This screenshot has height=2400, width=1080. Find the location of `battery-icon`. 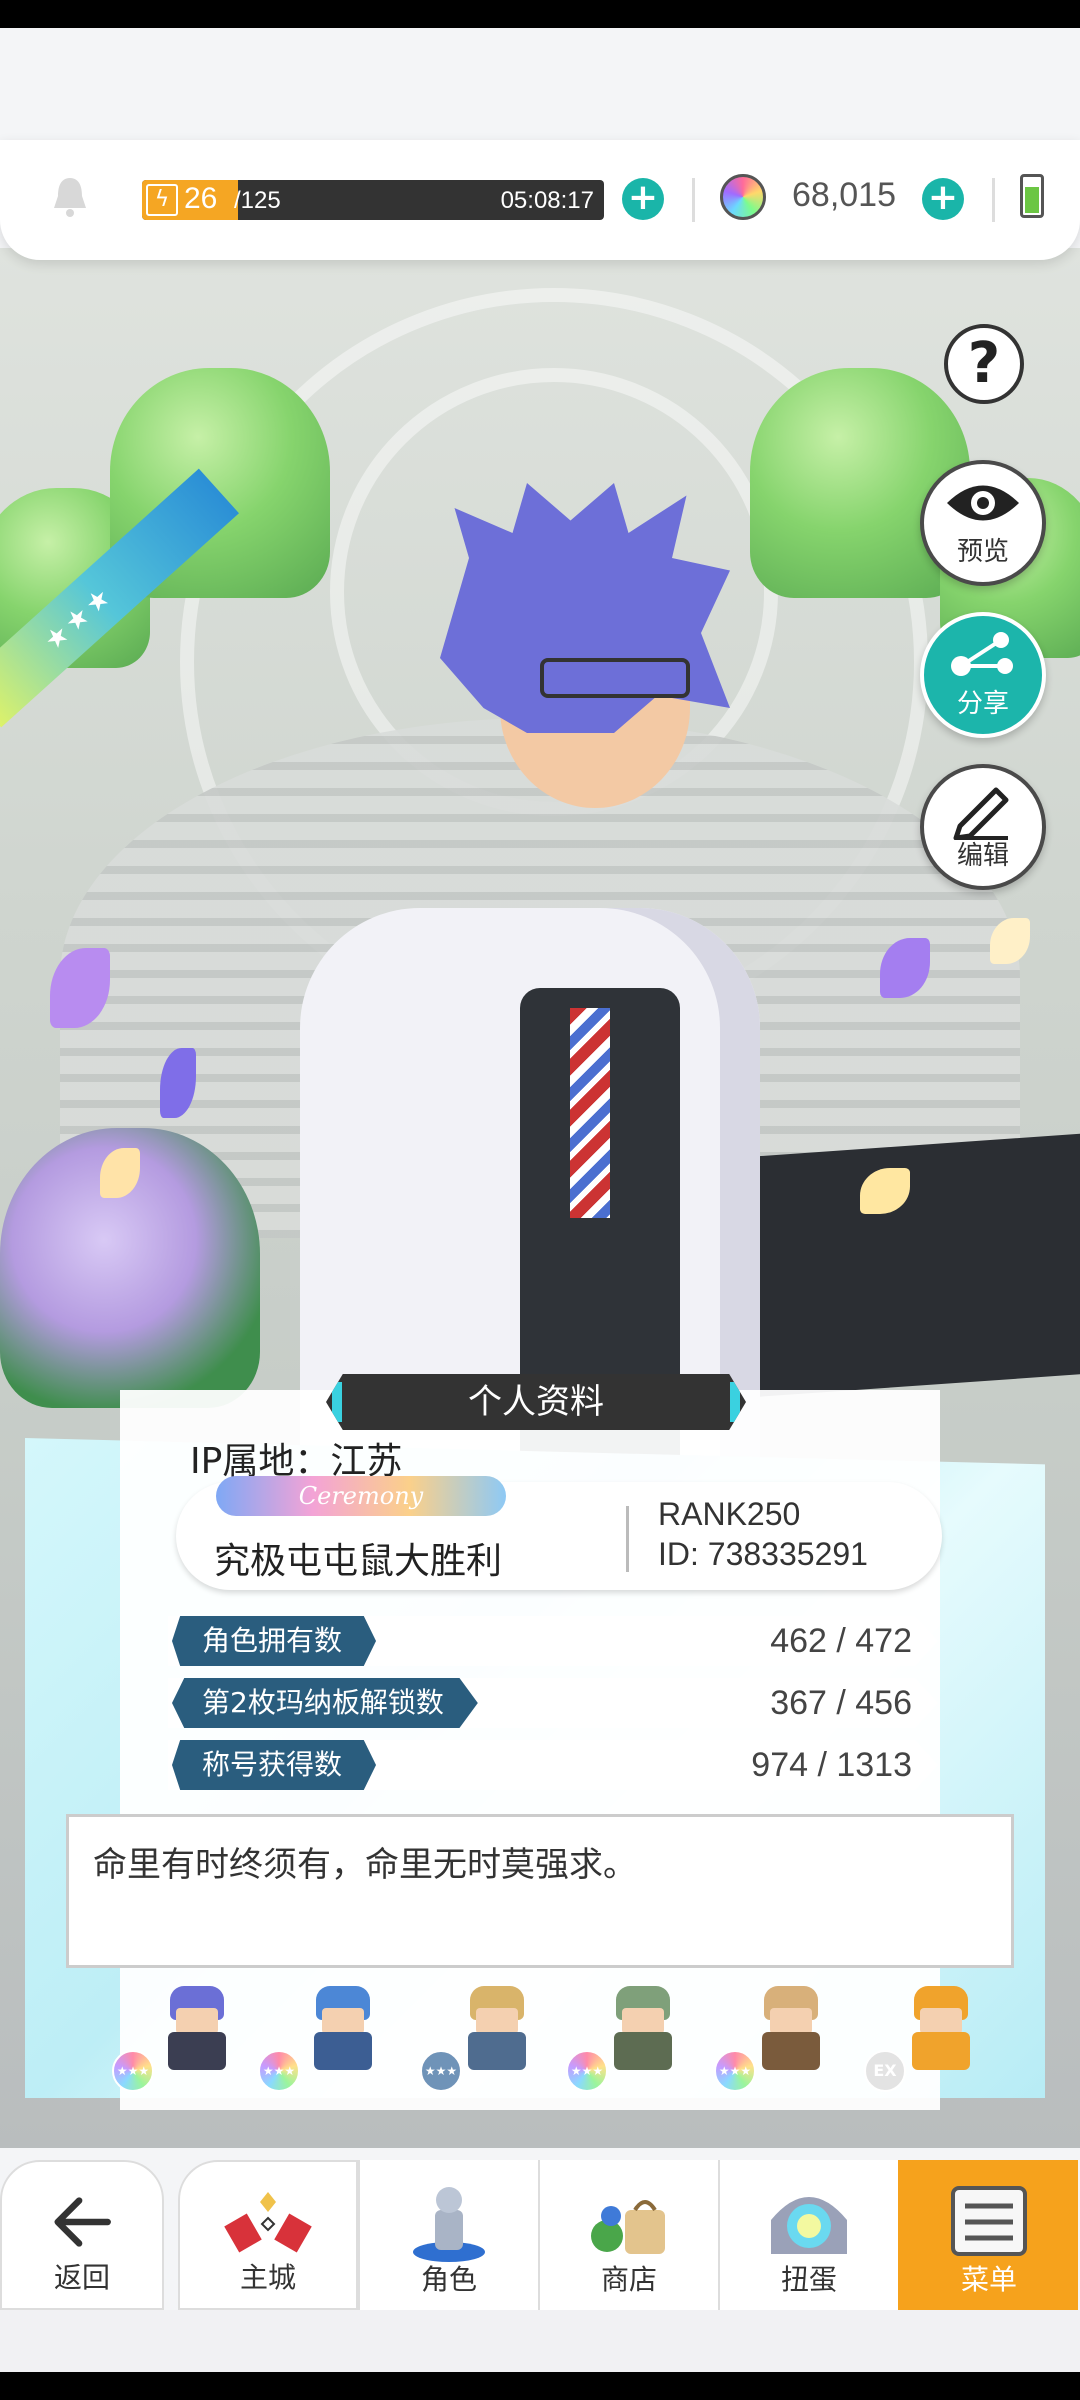

battery-icon is located at coordinates (1032, 196).